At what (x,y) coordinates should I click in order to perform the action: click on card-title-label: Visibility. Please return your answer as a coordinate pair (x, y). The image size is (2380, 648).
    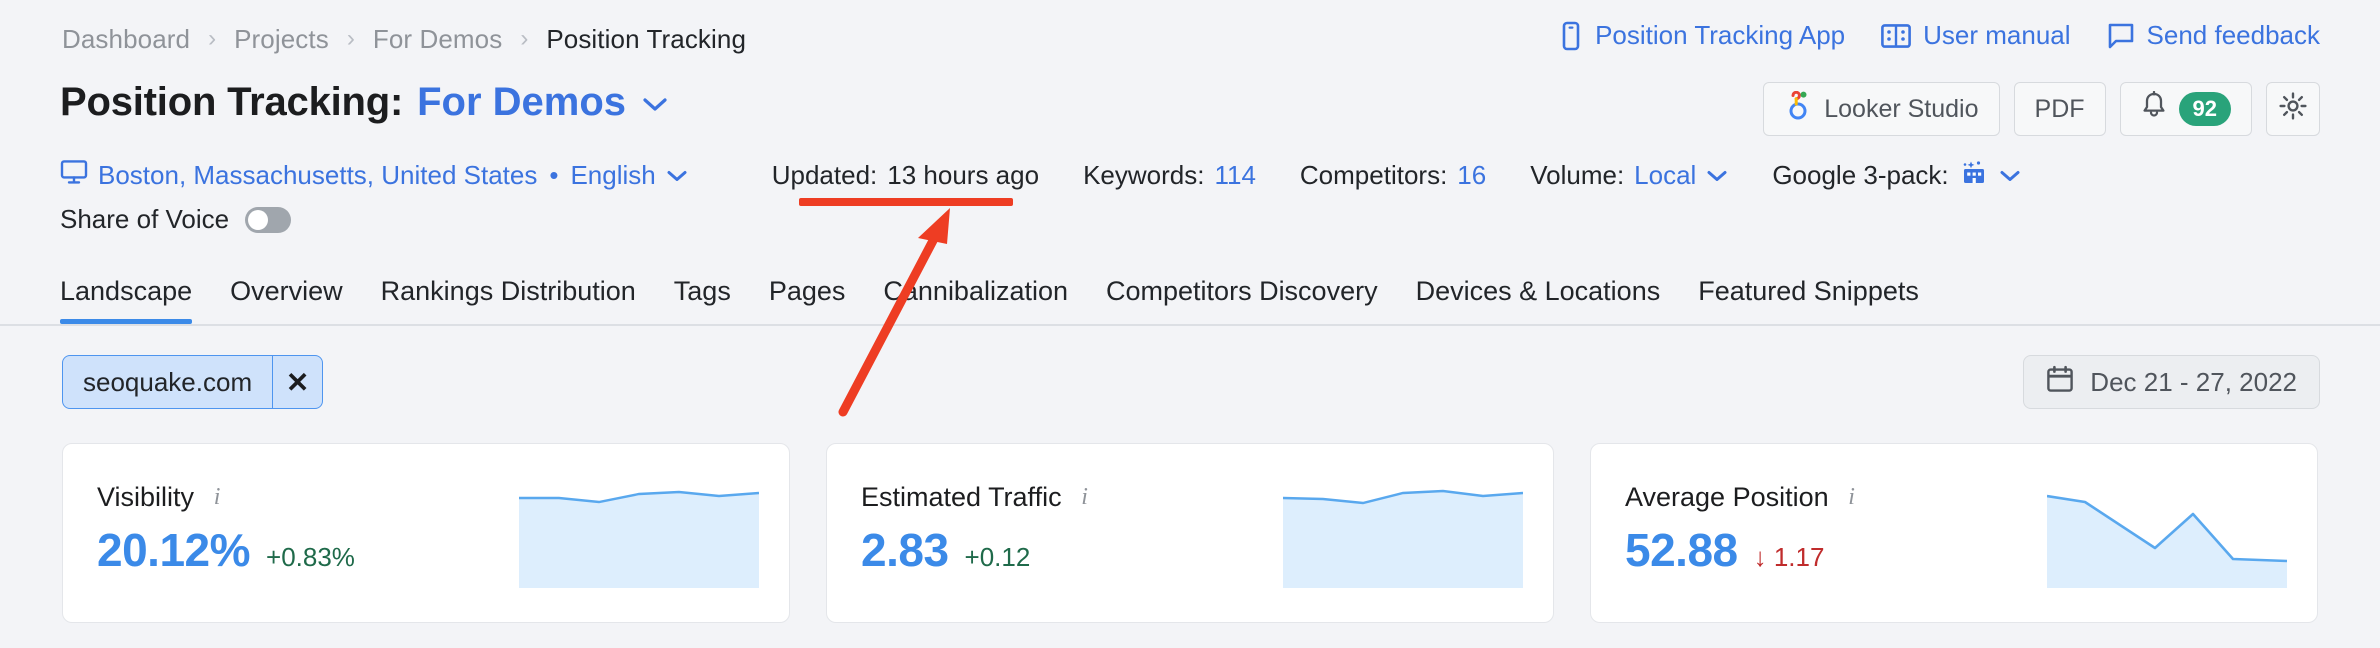
    Looking at the image, I should click on (146, 497).